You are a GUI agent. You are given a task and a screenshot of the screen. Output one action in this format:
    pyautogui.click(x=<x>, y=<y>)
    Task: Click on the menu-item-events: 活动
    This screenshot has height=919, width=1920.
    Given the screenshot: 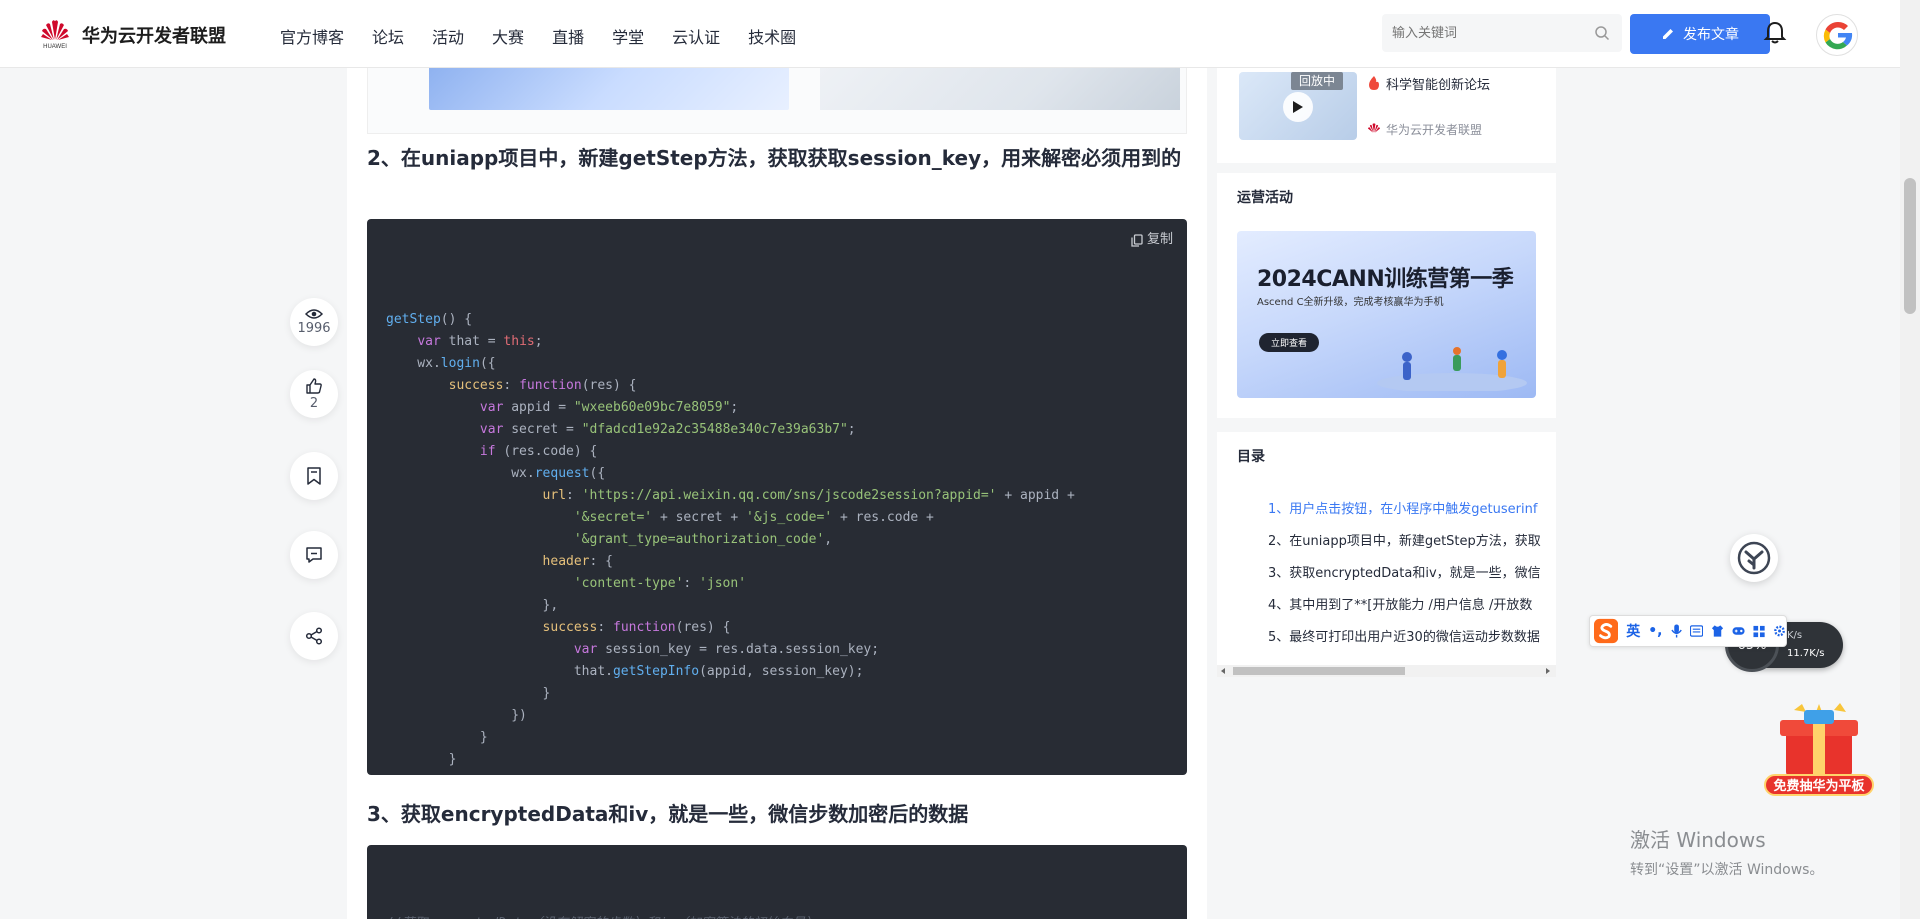 What is the action you would take?
    pyautogui.click(x=448, y=36)
    